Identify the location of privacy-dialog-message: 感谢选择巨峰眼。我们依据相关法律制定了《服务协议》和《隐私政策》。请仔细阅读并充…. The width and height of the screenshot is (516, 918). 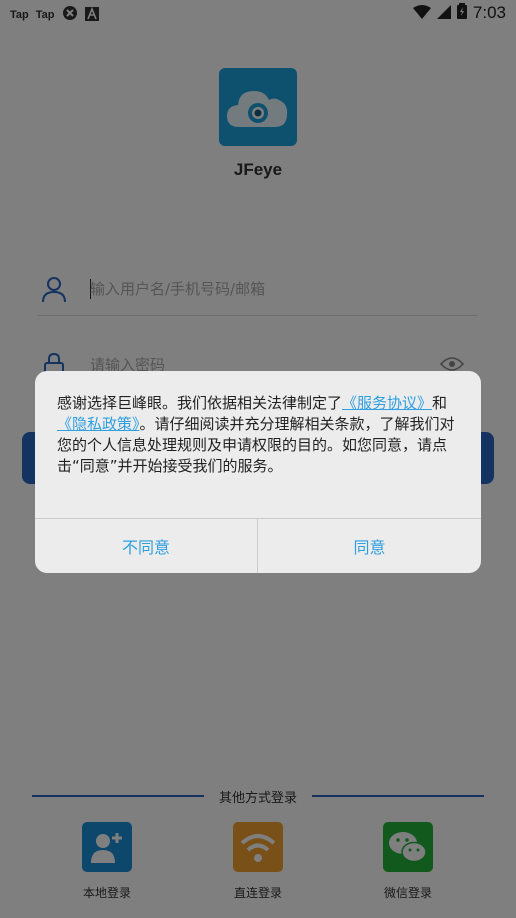
(261, 435).